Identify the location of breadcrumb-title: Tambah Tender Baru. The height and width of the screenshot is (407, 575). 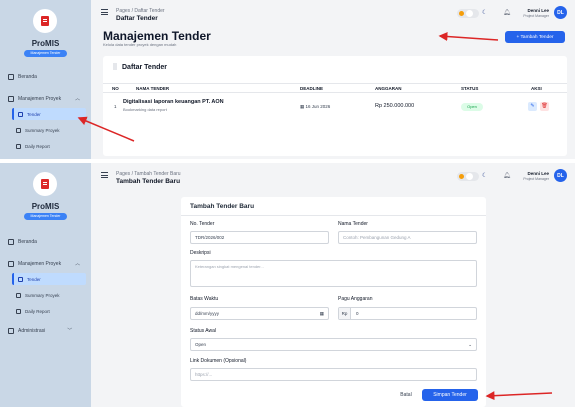
(148, 181).